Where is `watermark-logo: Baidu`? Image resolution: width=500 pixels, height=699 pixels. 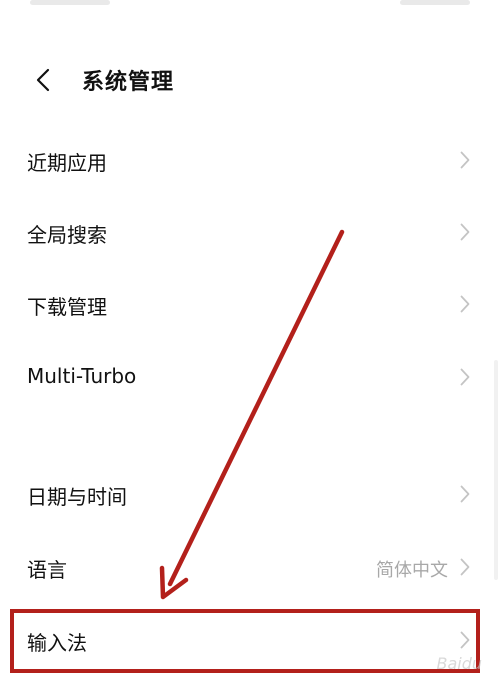
watermark-logo: Baidu is located at coordinates (459, 663).